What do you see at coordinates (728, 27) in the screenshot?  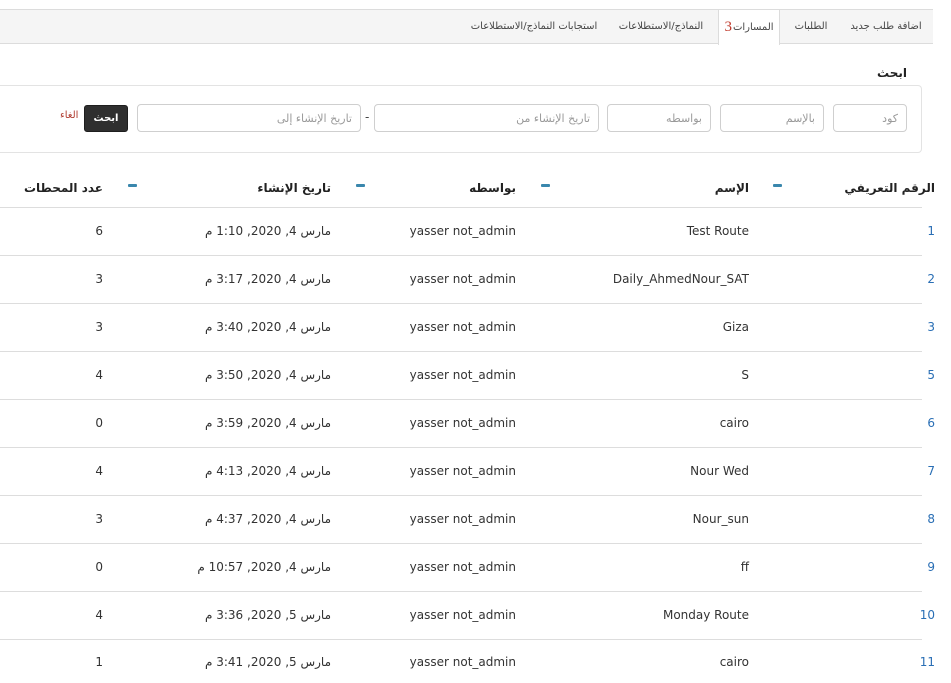 I see `tab-badge: 3` at bounding box center [728, 27].